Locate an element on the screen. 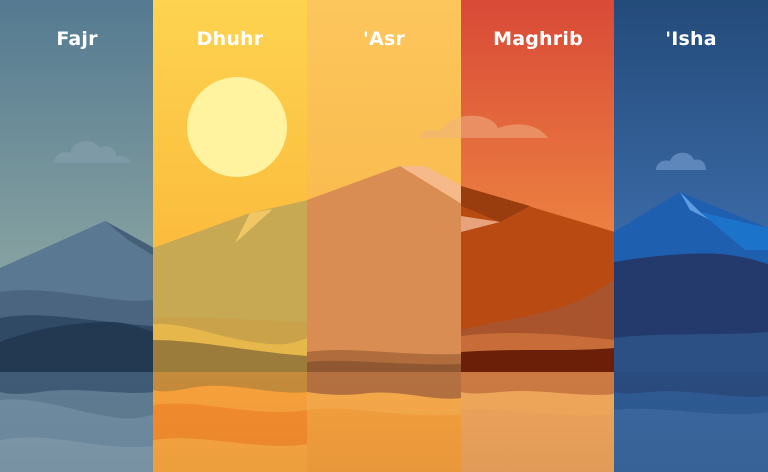  sun-icon is located at coordinates (237, 127).